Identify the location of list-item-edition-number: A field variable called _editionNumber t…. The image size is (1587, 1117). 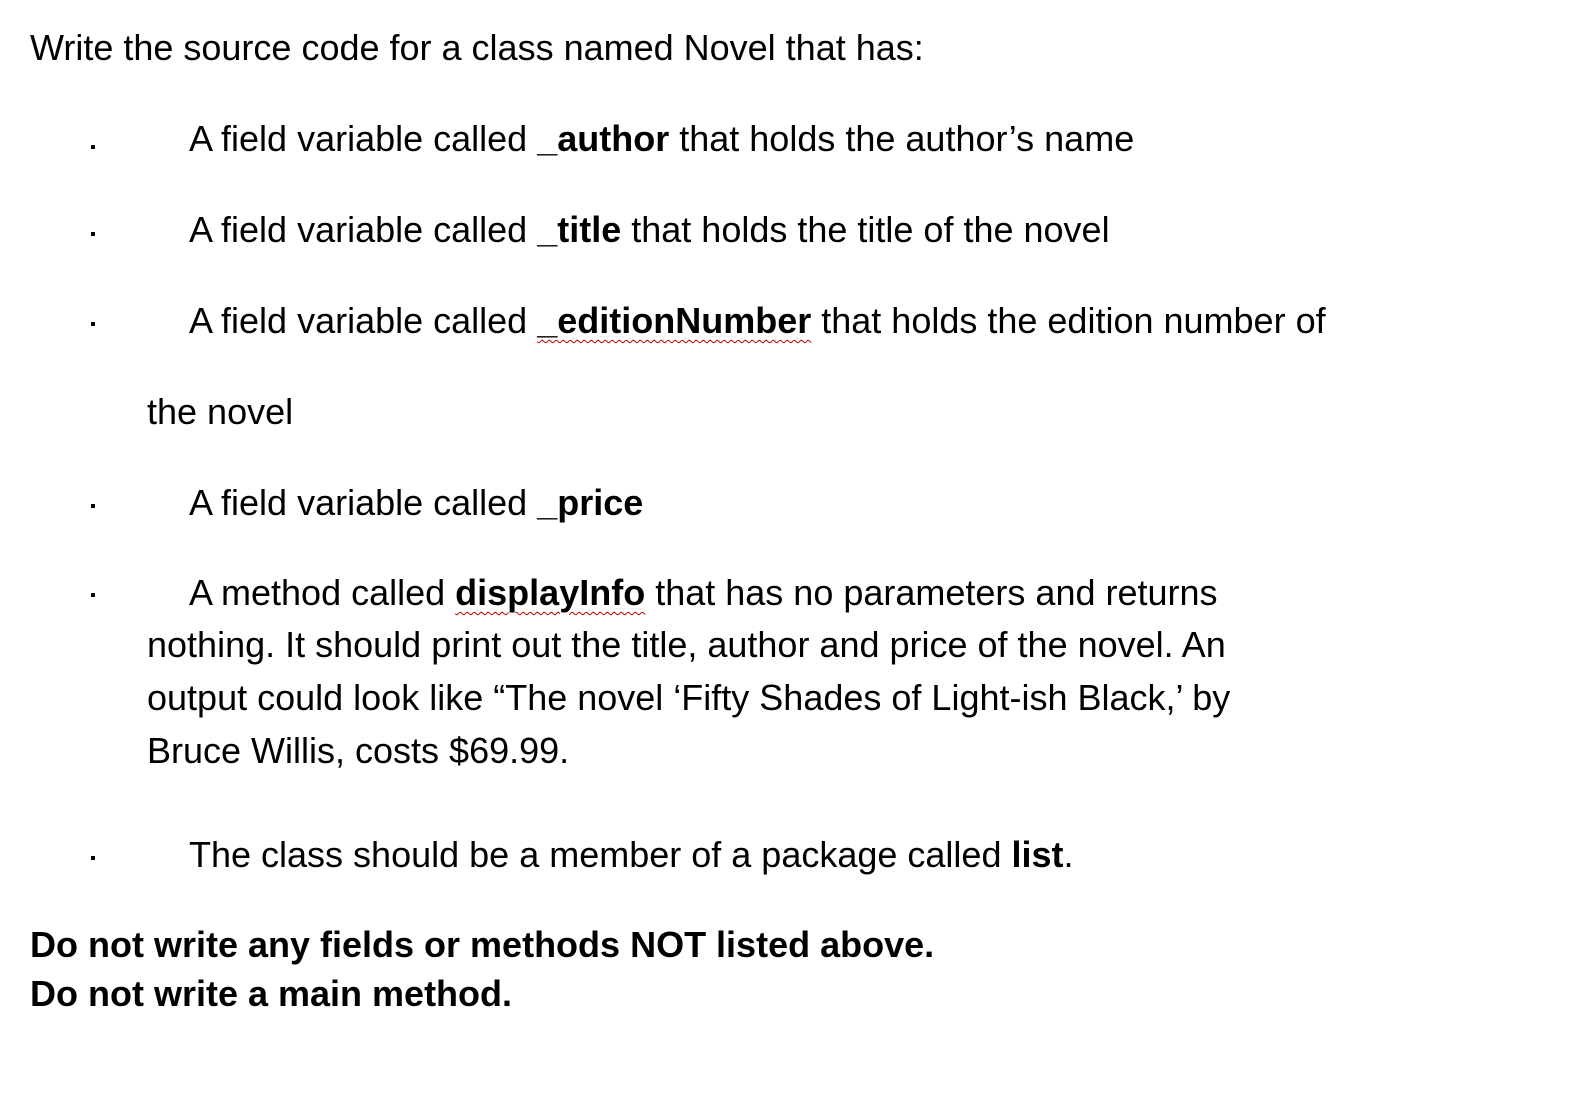
(757, 320).